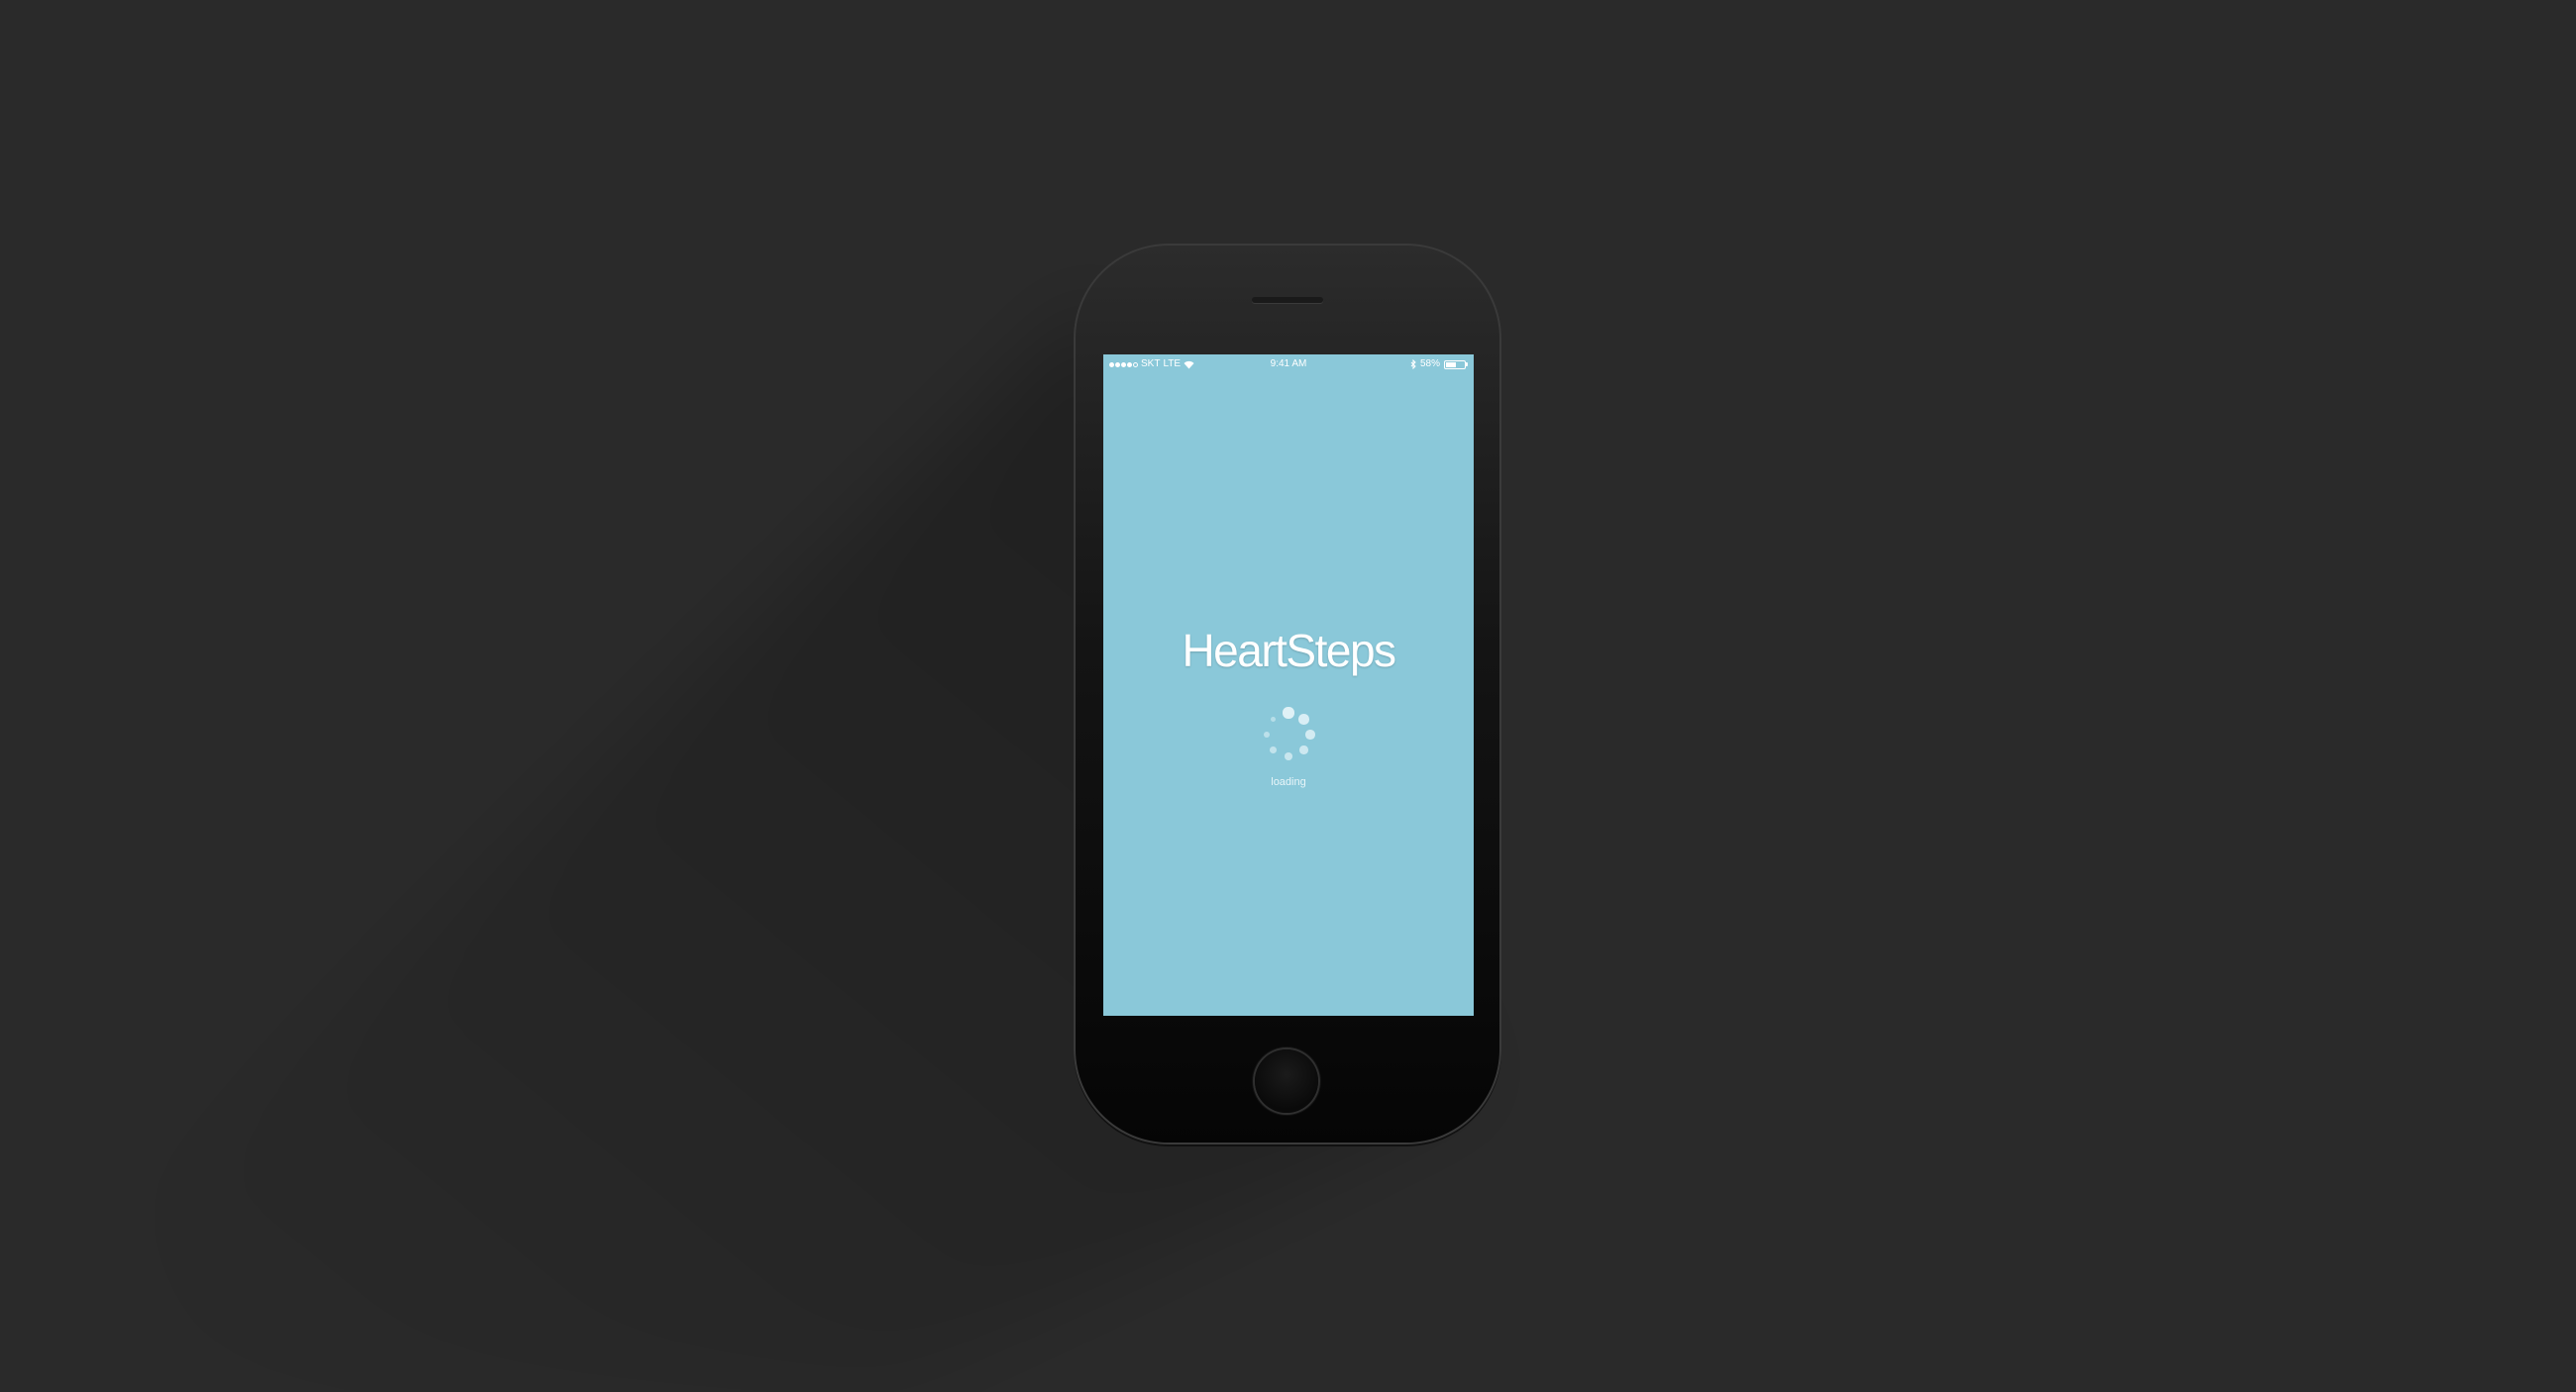  I want to click on status-bar: SKT LTE 9:41 AM 58%, so click(1288, 364).